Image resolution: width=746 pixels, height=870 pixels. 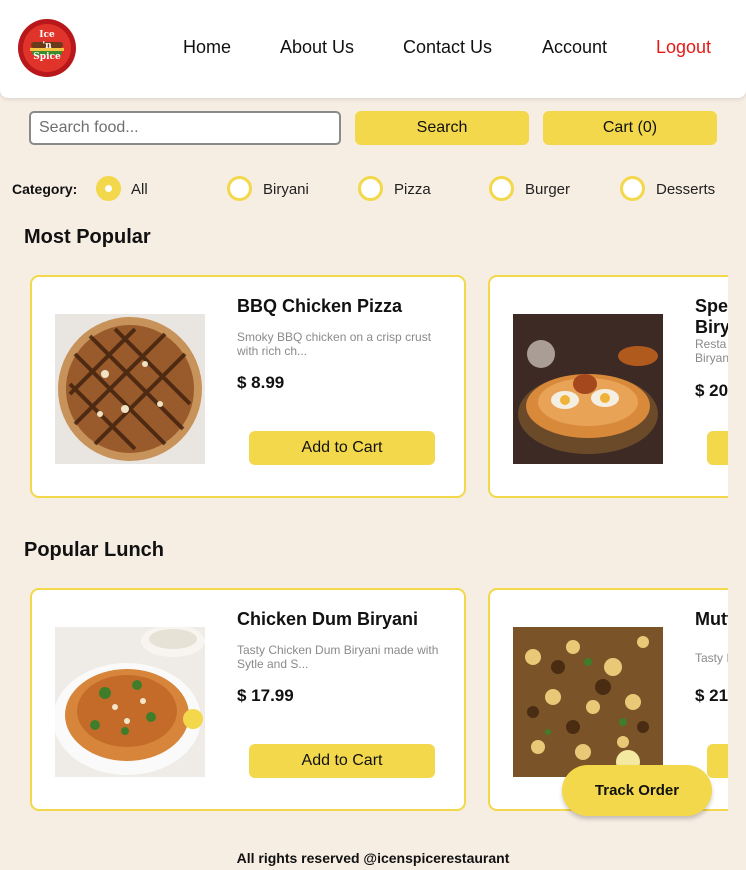 What do you see at coordinates (711, 658) in the screenshot?
I see `food-description: Tasty I` at bounding box center [711, 658].